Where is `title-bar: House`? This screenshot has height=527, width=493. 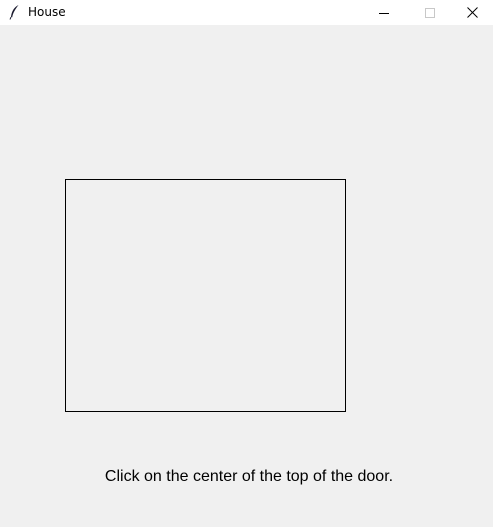
title-bar: House is located at coordinates (246, 12).